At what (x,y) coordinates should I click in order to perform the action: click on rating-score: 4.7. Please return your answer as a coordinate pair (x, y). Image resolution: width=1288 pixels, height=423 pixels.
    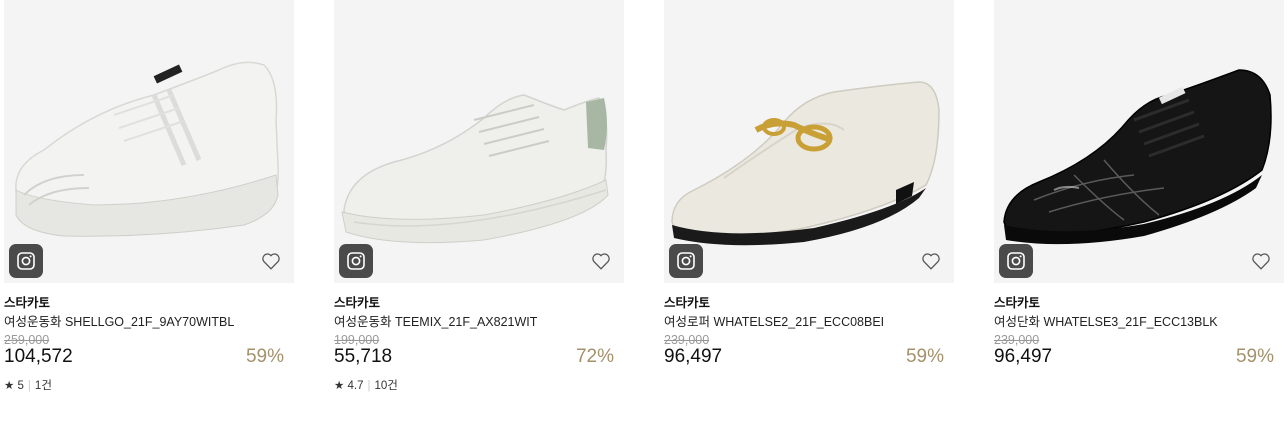
    Looking at the image, I should click on (355, 386).